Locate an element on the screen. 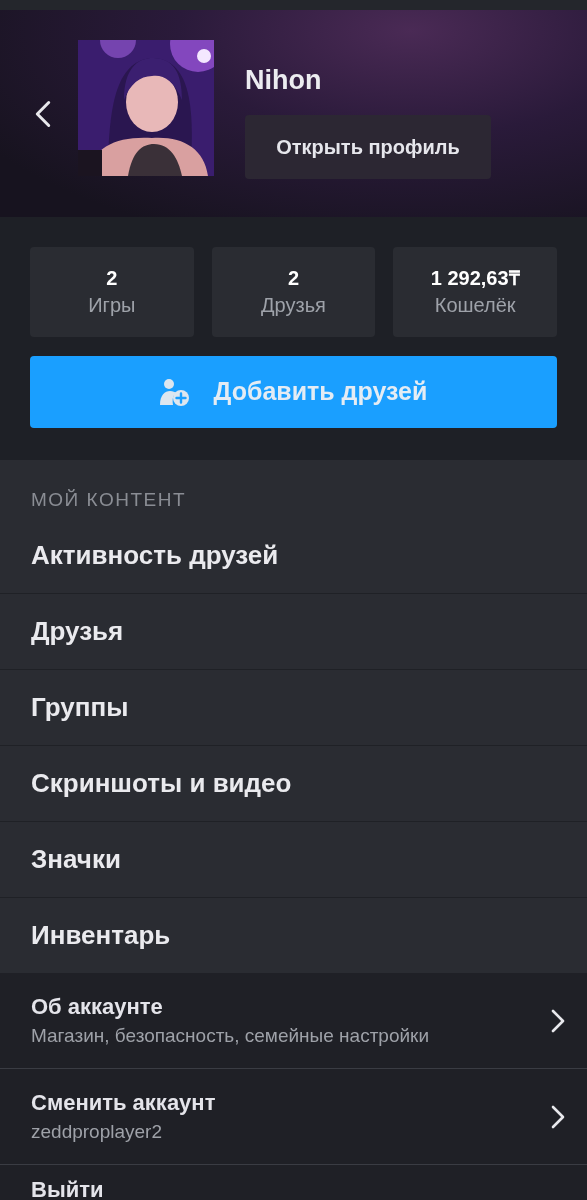  stat-label: Друзья is located at coordinates (293, 305).